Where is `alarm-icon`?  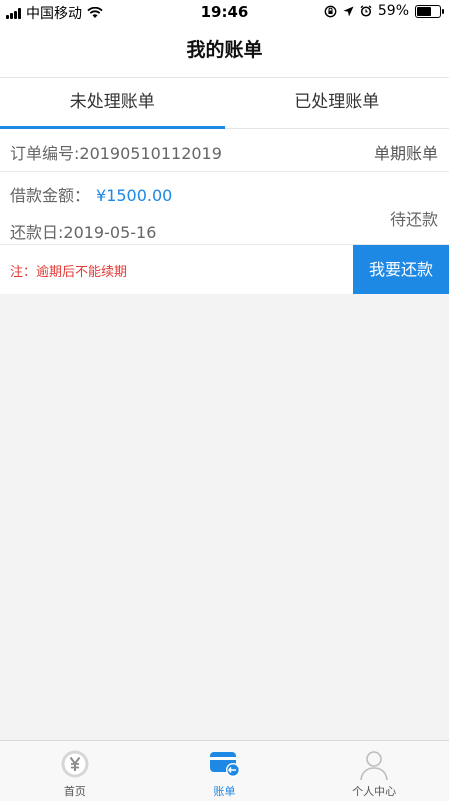
alarm-icon is located at coordinates (366, 11).